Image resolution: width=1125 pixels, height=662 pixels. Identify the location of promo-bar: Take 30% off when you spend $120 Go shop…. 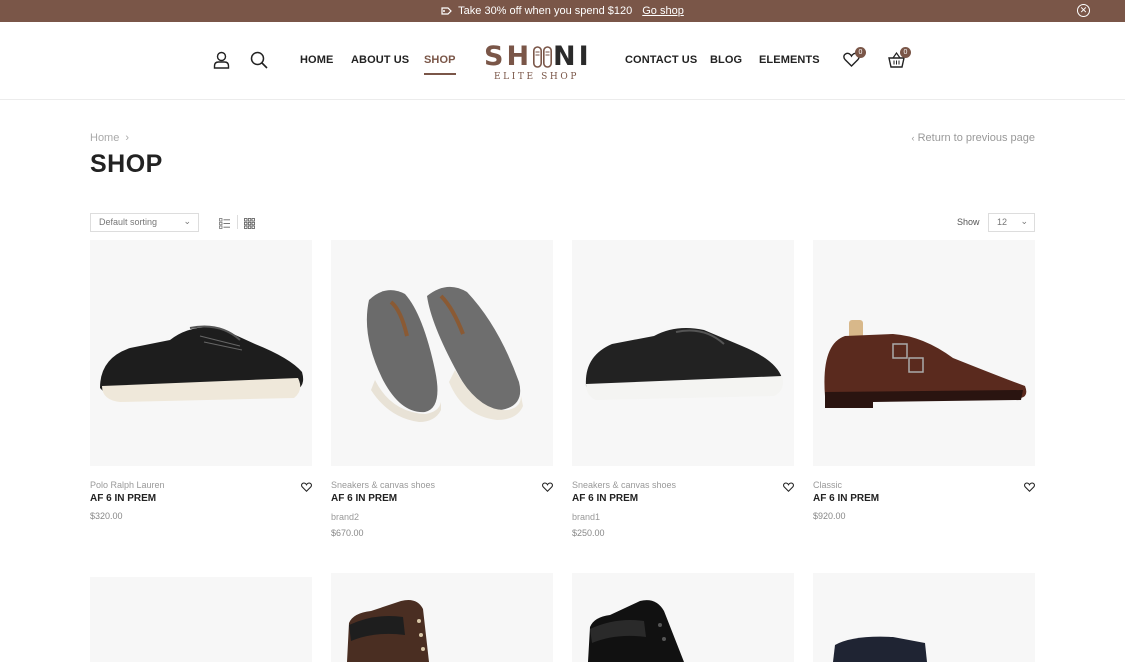
(562, 11).